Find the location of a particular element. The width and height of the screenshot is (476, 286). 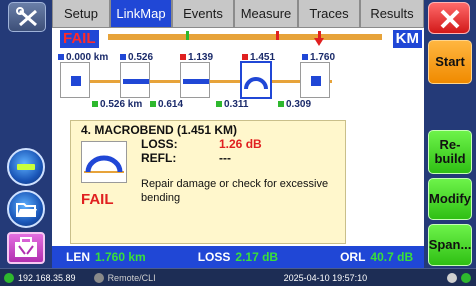

overview-cursor is located at coordinates (319, 42).